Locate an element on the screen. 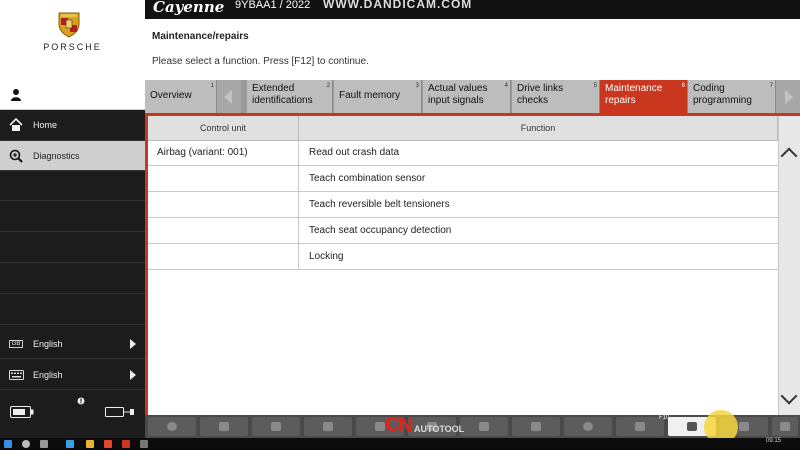 The height and width of the screenshot is (450, 800). tab-number: 5 is located at coordinates (595, 86).